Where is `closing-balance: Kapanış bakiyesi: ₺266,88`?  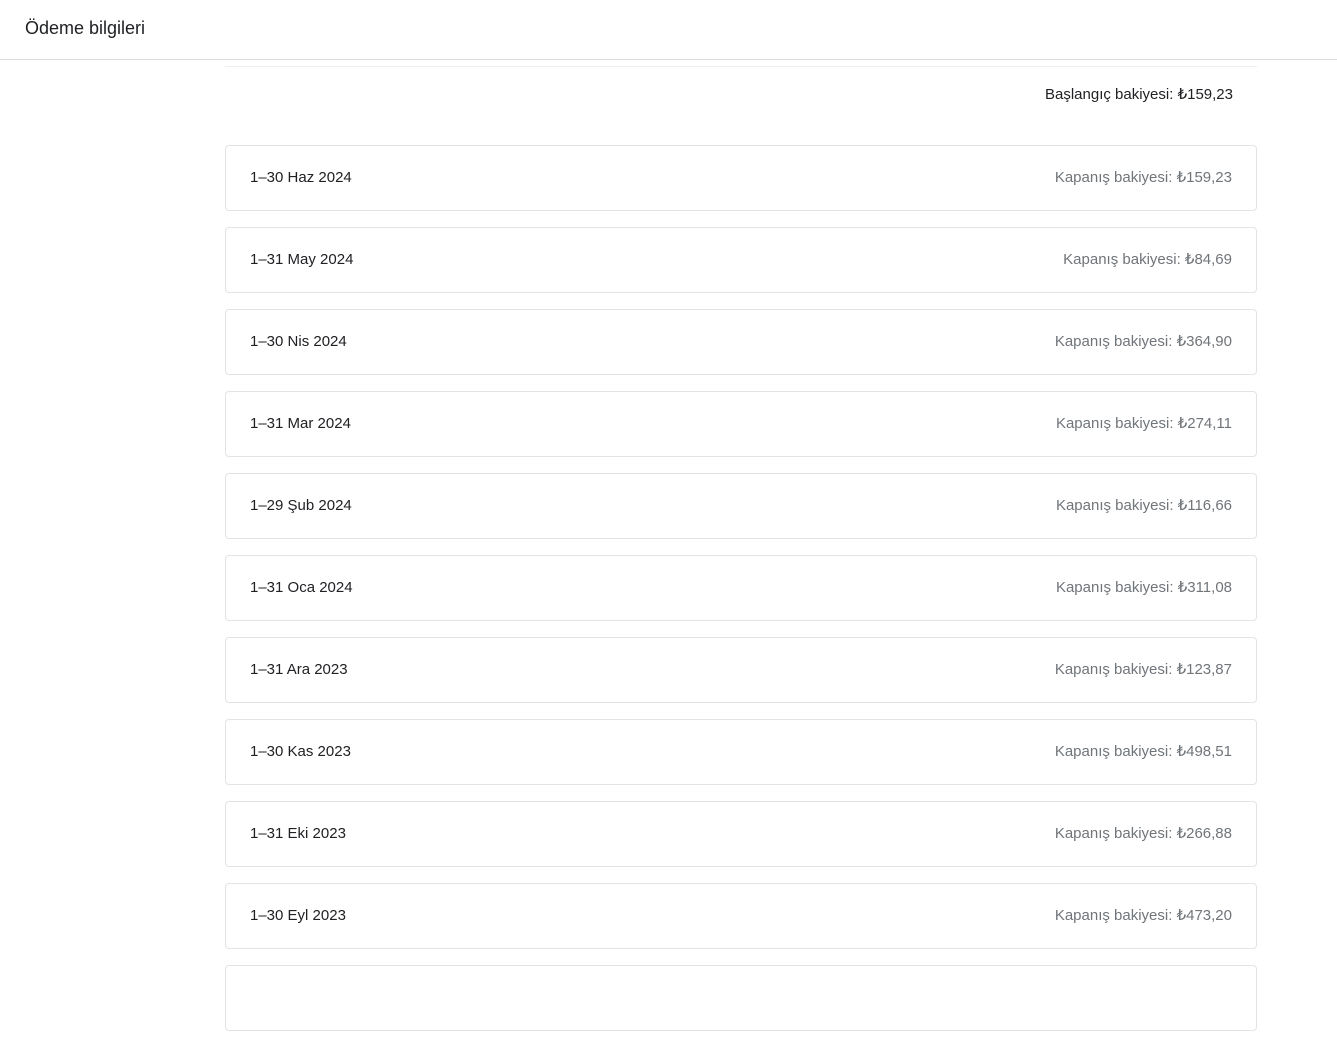
closing-balance: Kapanış bakiyesi: ₺266,88 is located at coordinates (1143, 833).